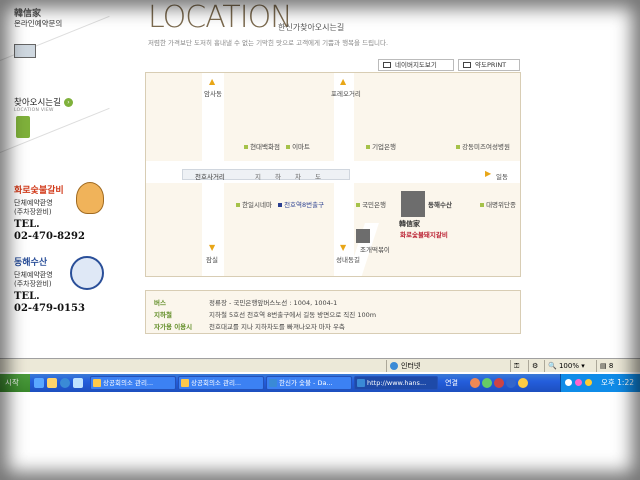 Image resolution: width=640 pixels, height=480 pixels. What do you see at coordinates (301, 204) in the screenshot?
I see `map-label-exit8: 천호역8번출구` at bounding box center [301, 204].